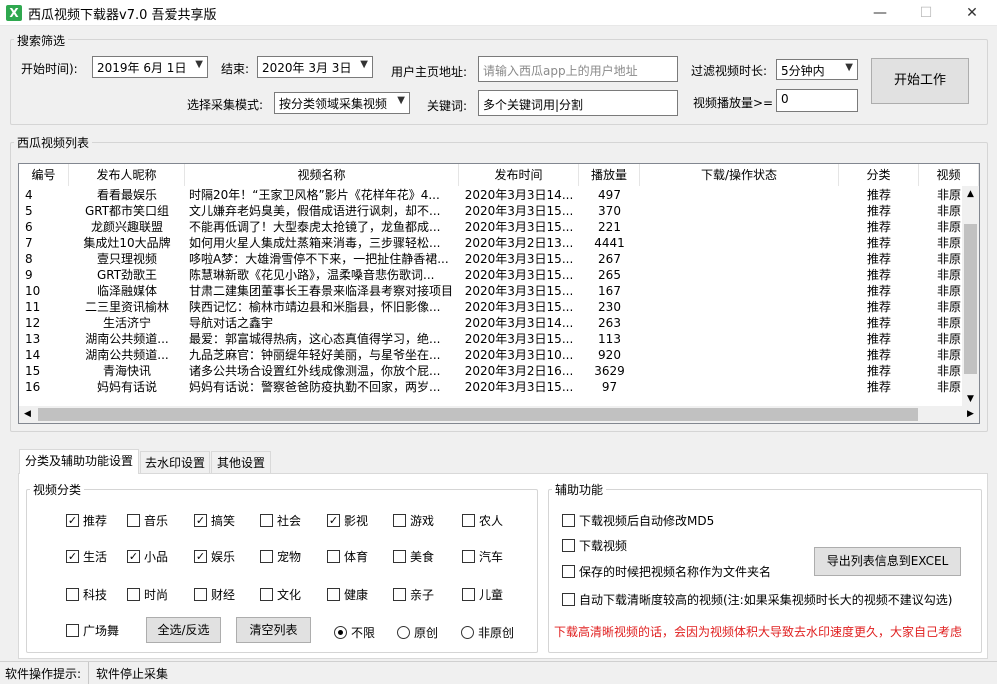 This screenshot has width=997, height=684. Describe the element at coordinates (920, 81) in the screenshot. I see `start-work-button: 开始工作` at that location.